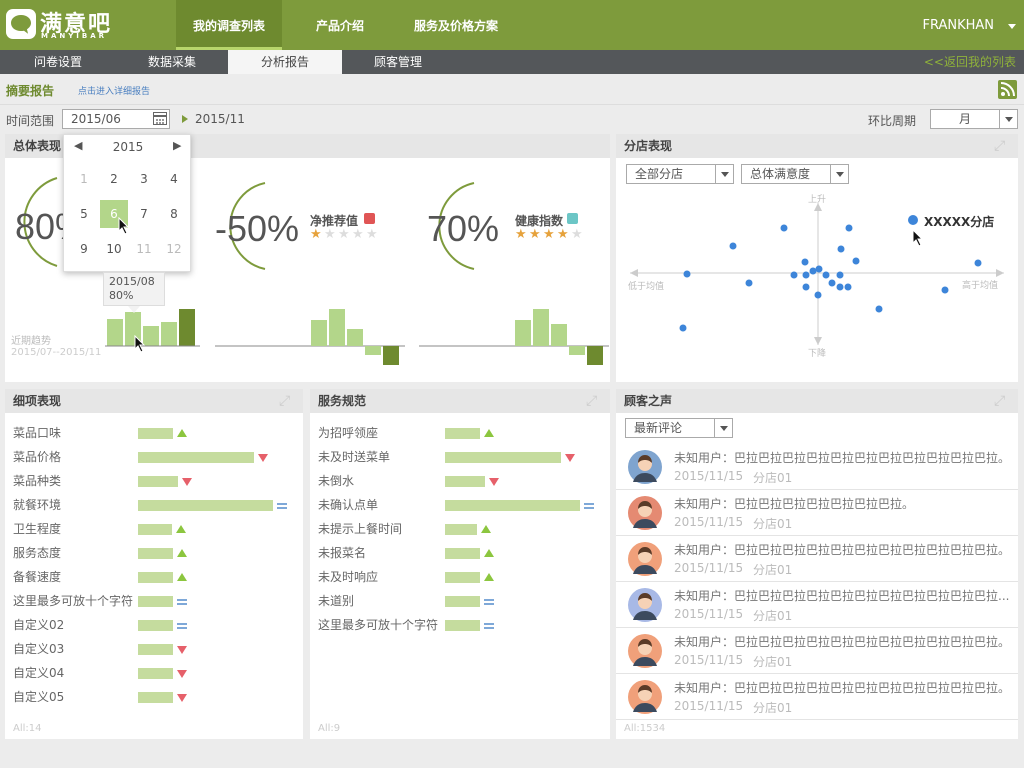  I want to click on detail-row-label: 自定义05, so click(39, 697).